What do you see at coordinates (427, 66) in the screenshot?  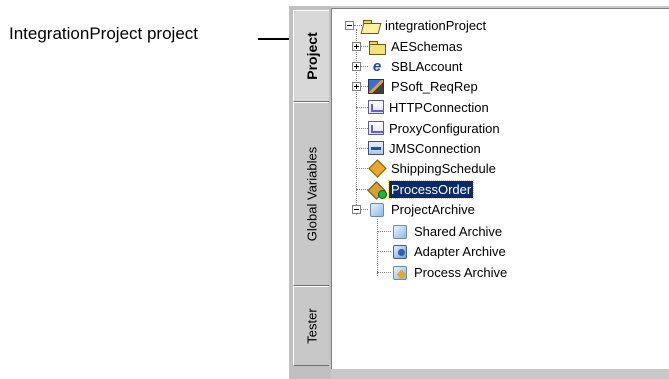 I see `tree-node-label: SBLAccount` at bounding box center [427, 66].